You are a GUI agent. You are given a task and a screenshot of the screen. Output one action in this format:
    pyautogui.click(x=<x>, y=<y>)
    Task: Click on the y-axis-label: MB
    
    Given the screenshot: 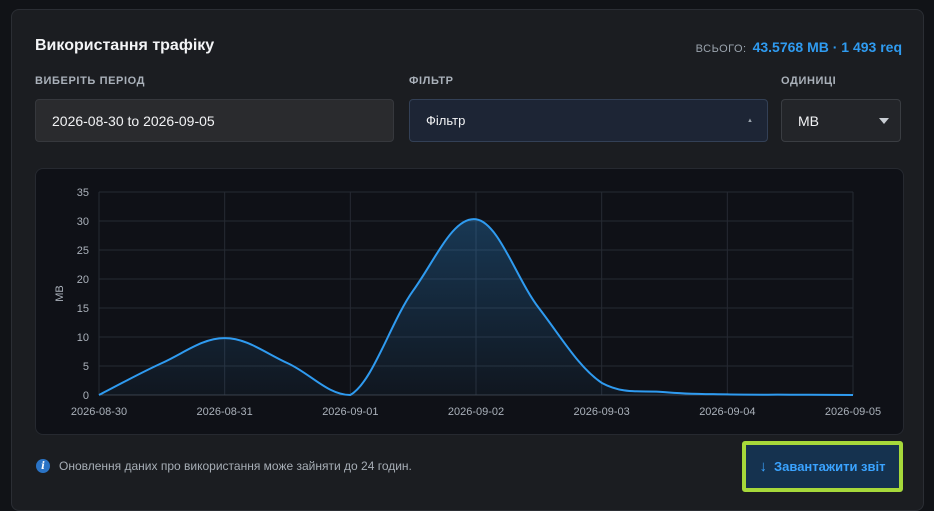 What is the action you would take?
    pyautogui.click(x=60, y=293)
    